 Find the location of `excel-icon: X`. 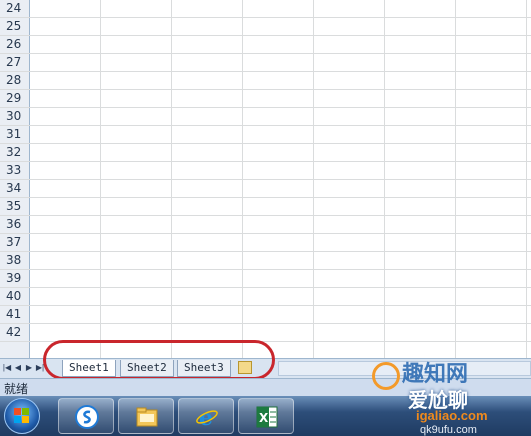

excel-icon: X is located at coordinates (267, 417).